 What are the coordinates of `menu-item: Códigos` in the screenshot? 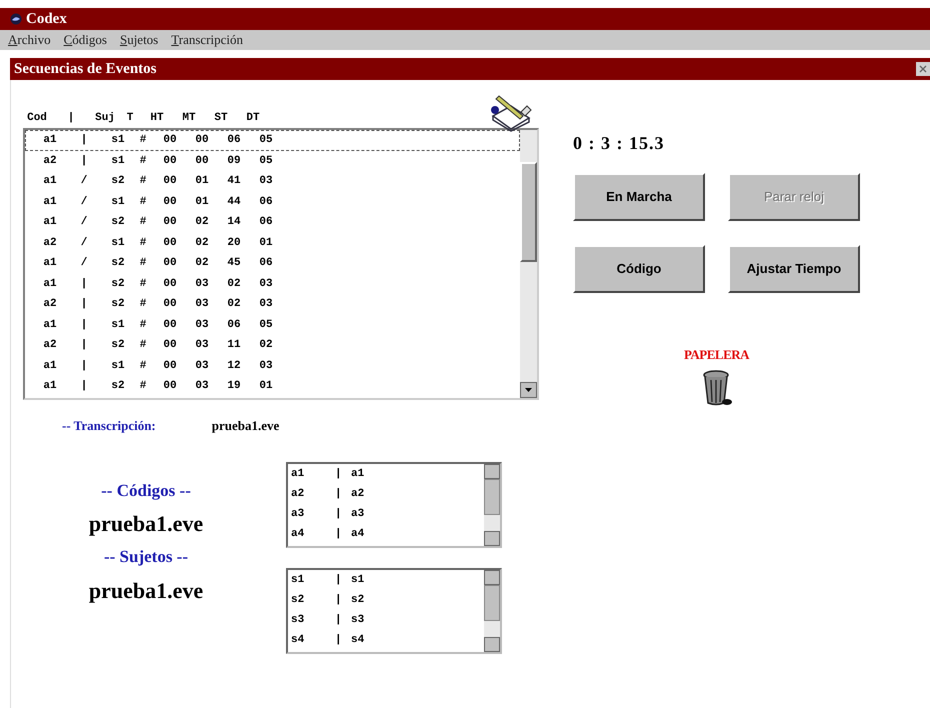 It's located at (85, 40).